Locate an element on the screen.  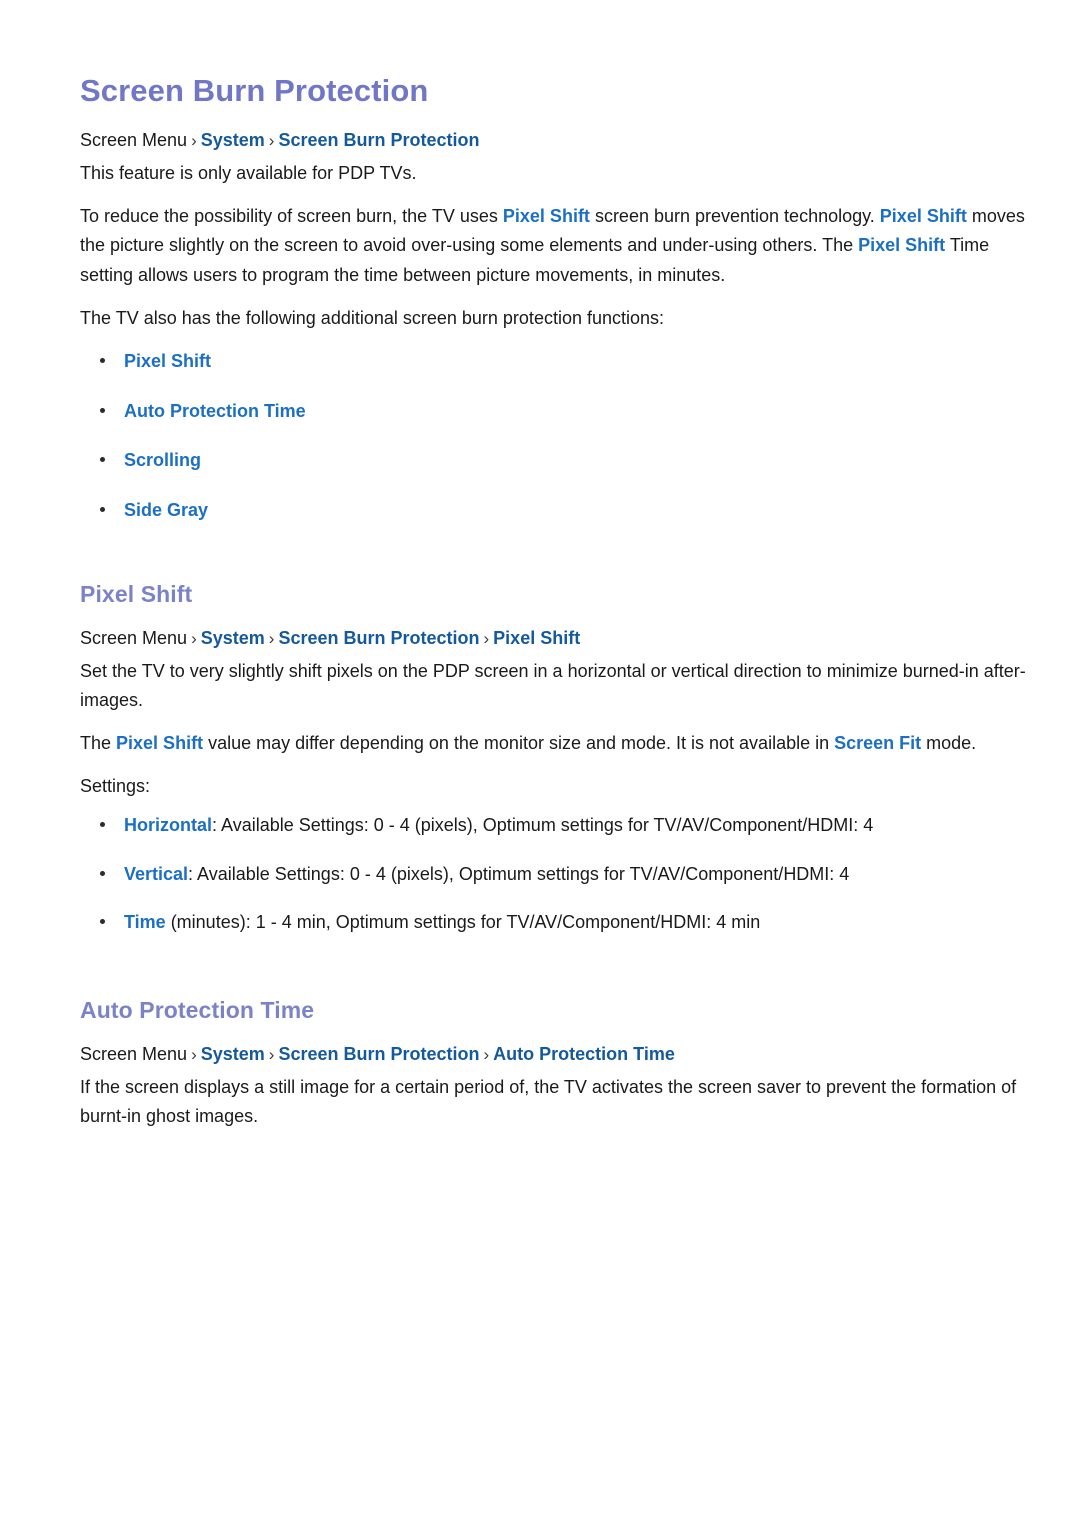
text-run: mode. is located at coordinates (949, 742).